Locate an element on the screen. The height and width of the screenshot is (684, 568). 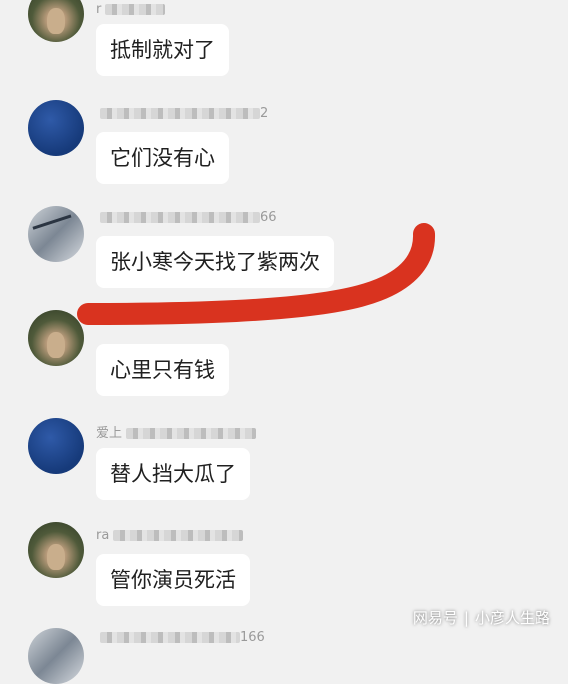
watermark-author: 小彦人生路 is located at coordinates (512, 618).